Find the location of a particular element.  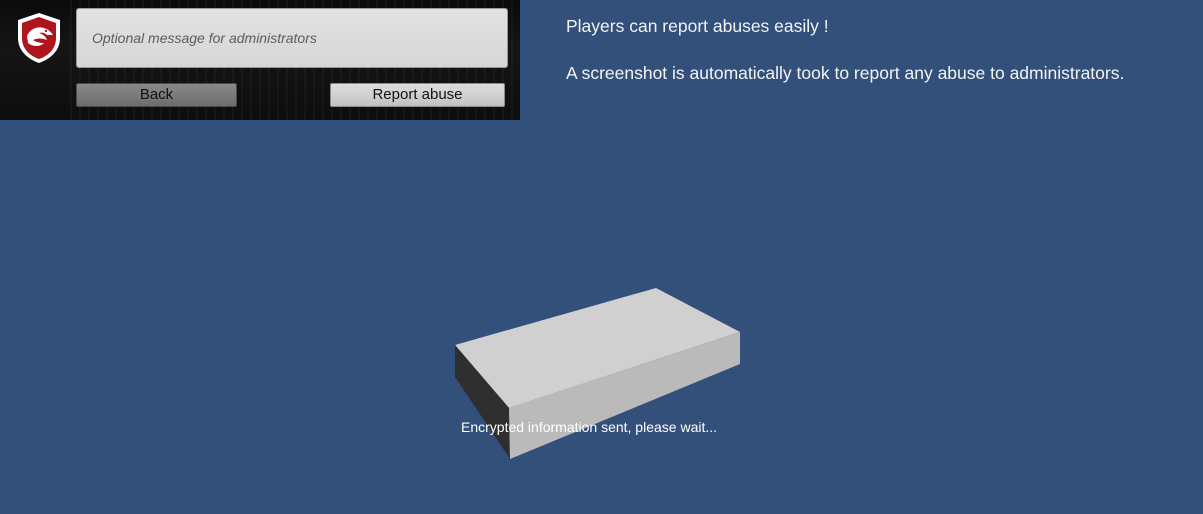

report-abuse-panel: Back Report abuse is located at coordinates (260, 60).